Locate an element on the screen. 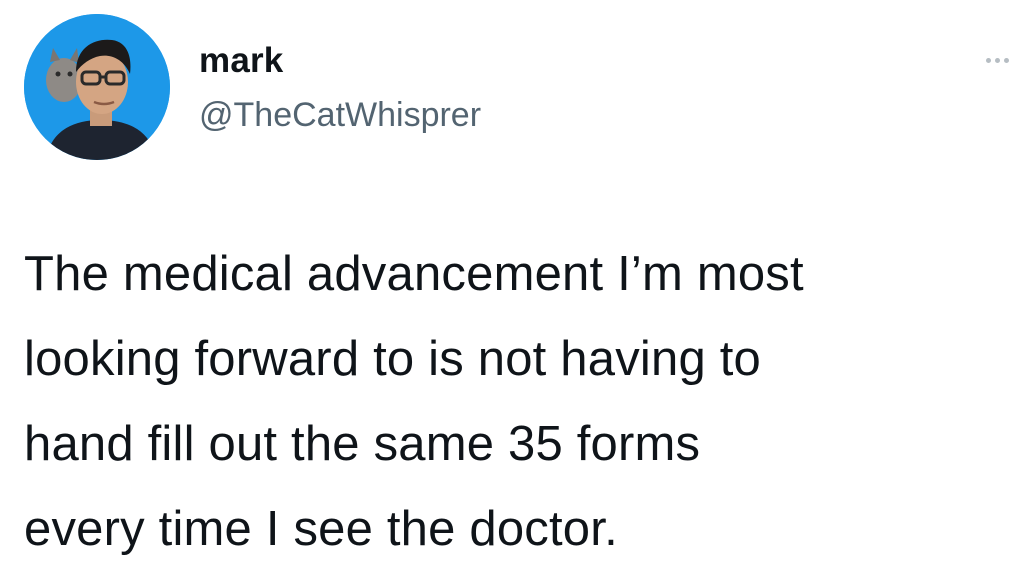 This screenshot has width=1024, height=573. tweet-text-line: The medical advancement I’m most is located at coordinates (414, 274).